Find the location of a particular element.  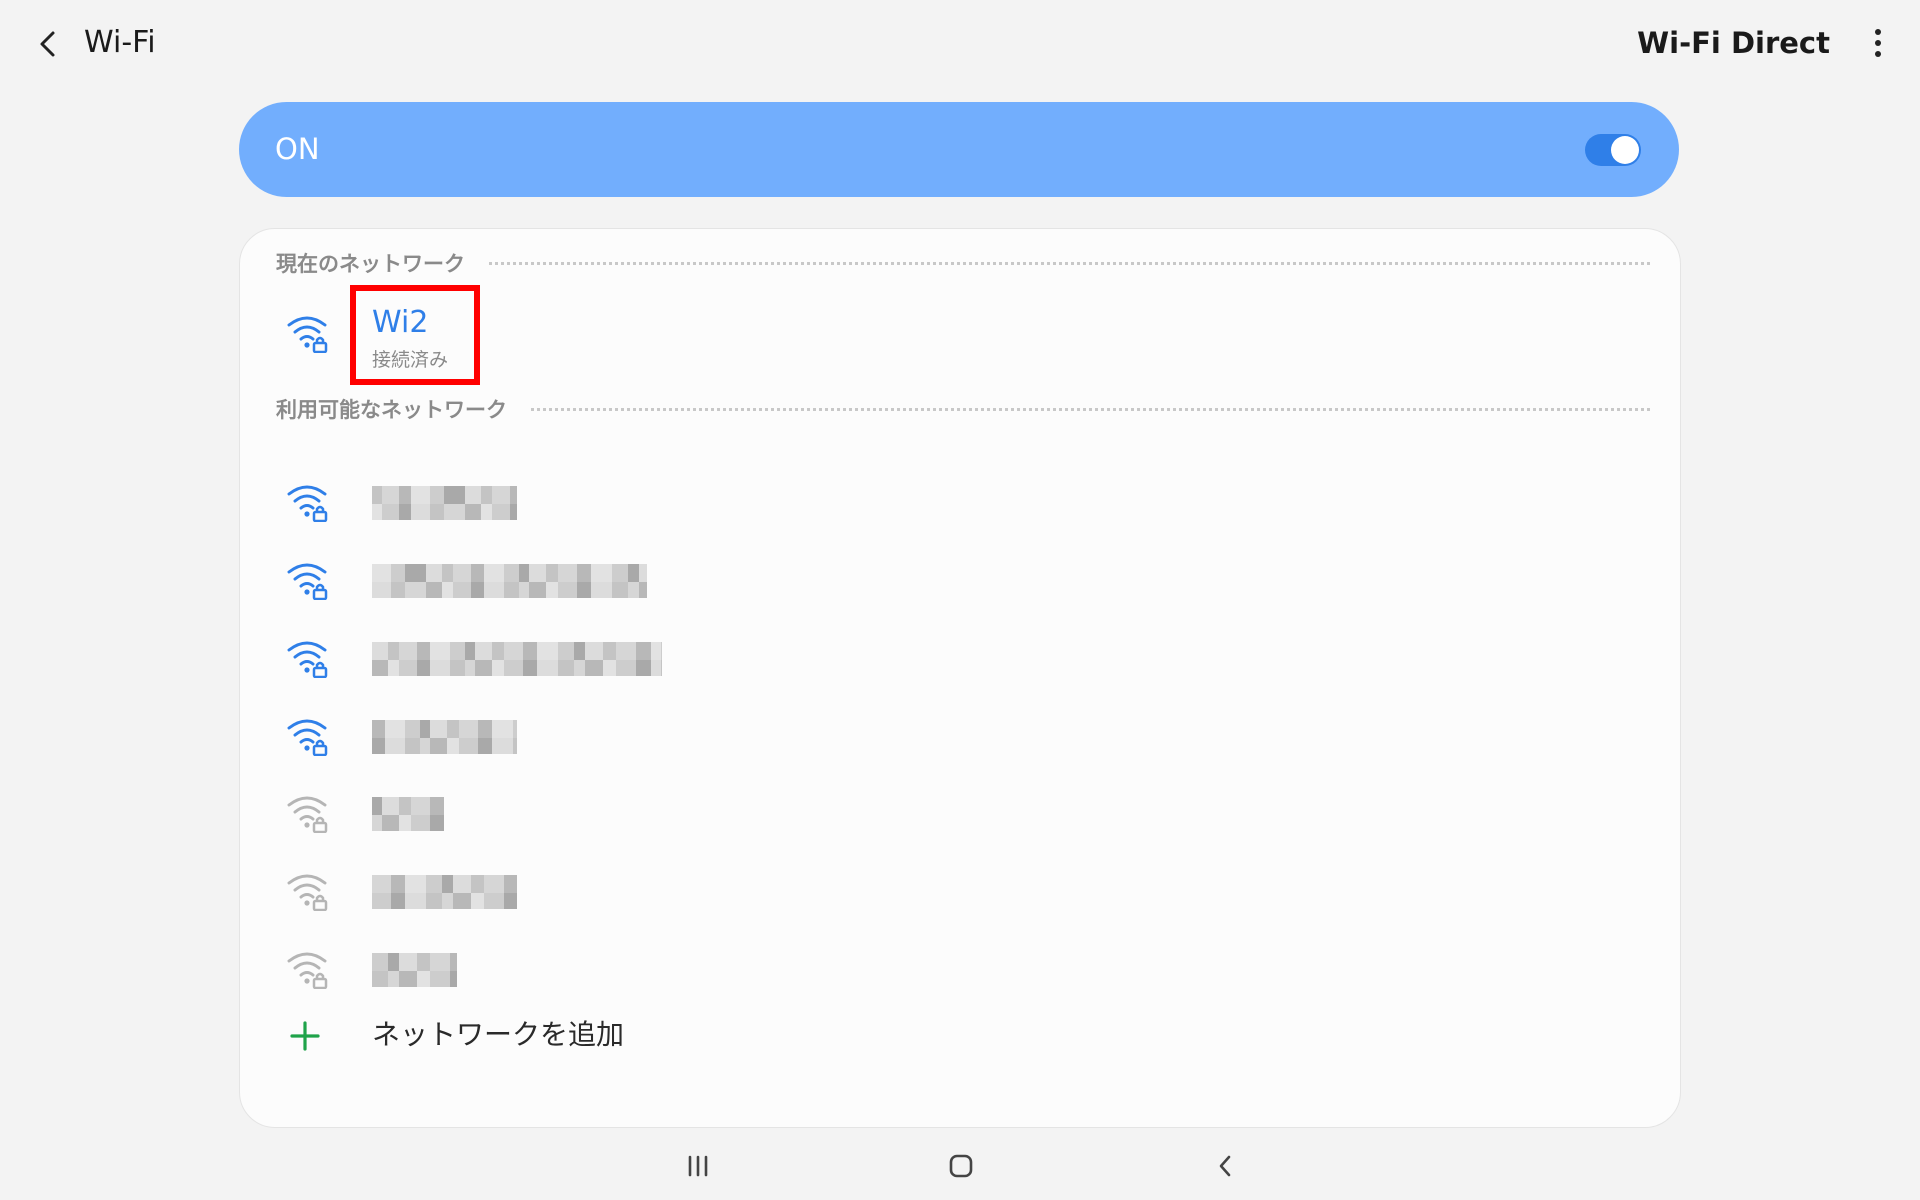

more-vertical-icon is located at coordinates (1878, 43).